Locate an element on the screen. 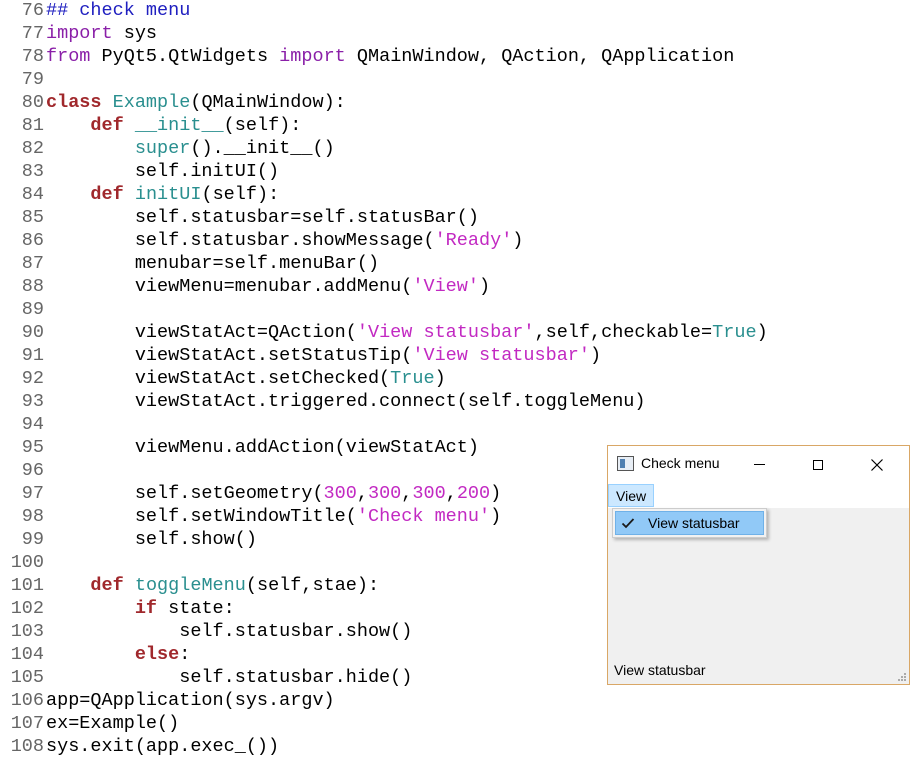 This screenshot has height=762, width=917. line-number: 86 is located at coordinates (32, 240).